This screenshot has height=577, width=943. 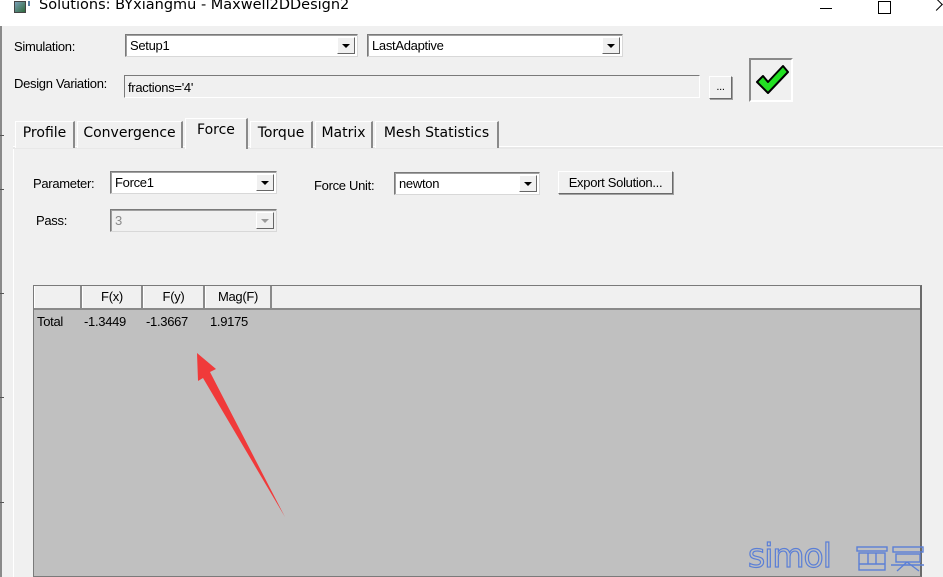 What do you see at coordinates (52, 220) in the screenshot?
I see `pass-label: Pass:` at bounding box center [52, 220].